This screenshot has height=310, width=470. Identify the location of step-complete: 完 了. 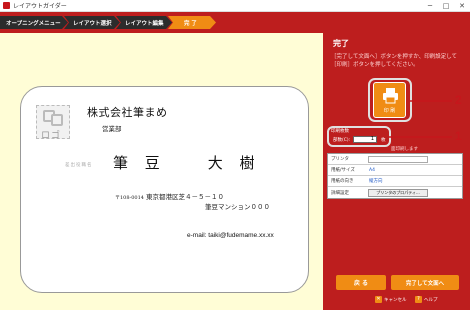
(192, 22).